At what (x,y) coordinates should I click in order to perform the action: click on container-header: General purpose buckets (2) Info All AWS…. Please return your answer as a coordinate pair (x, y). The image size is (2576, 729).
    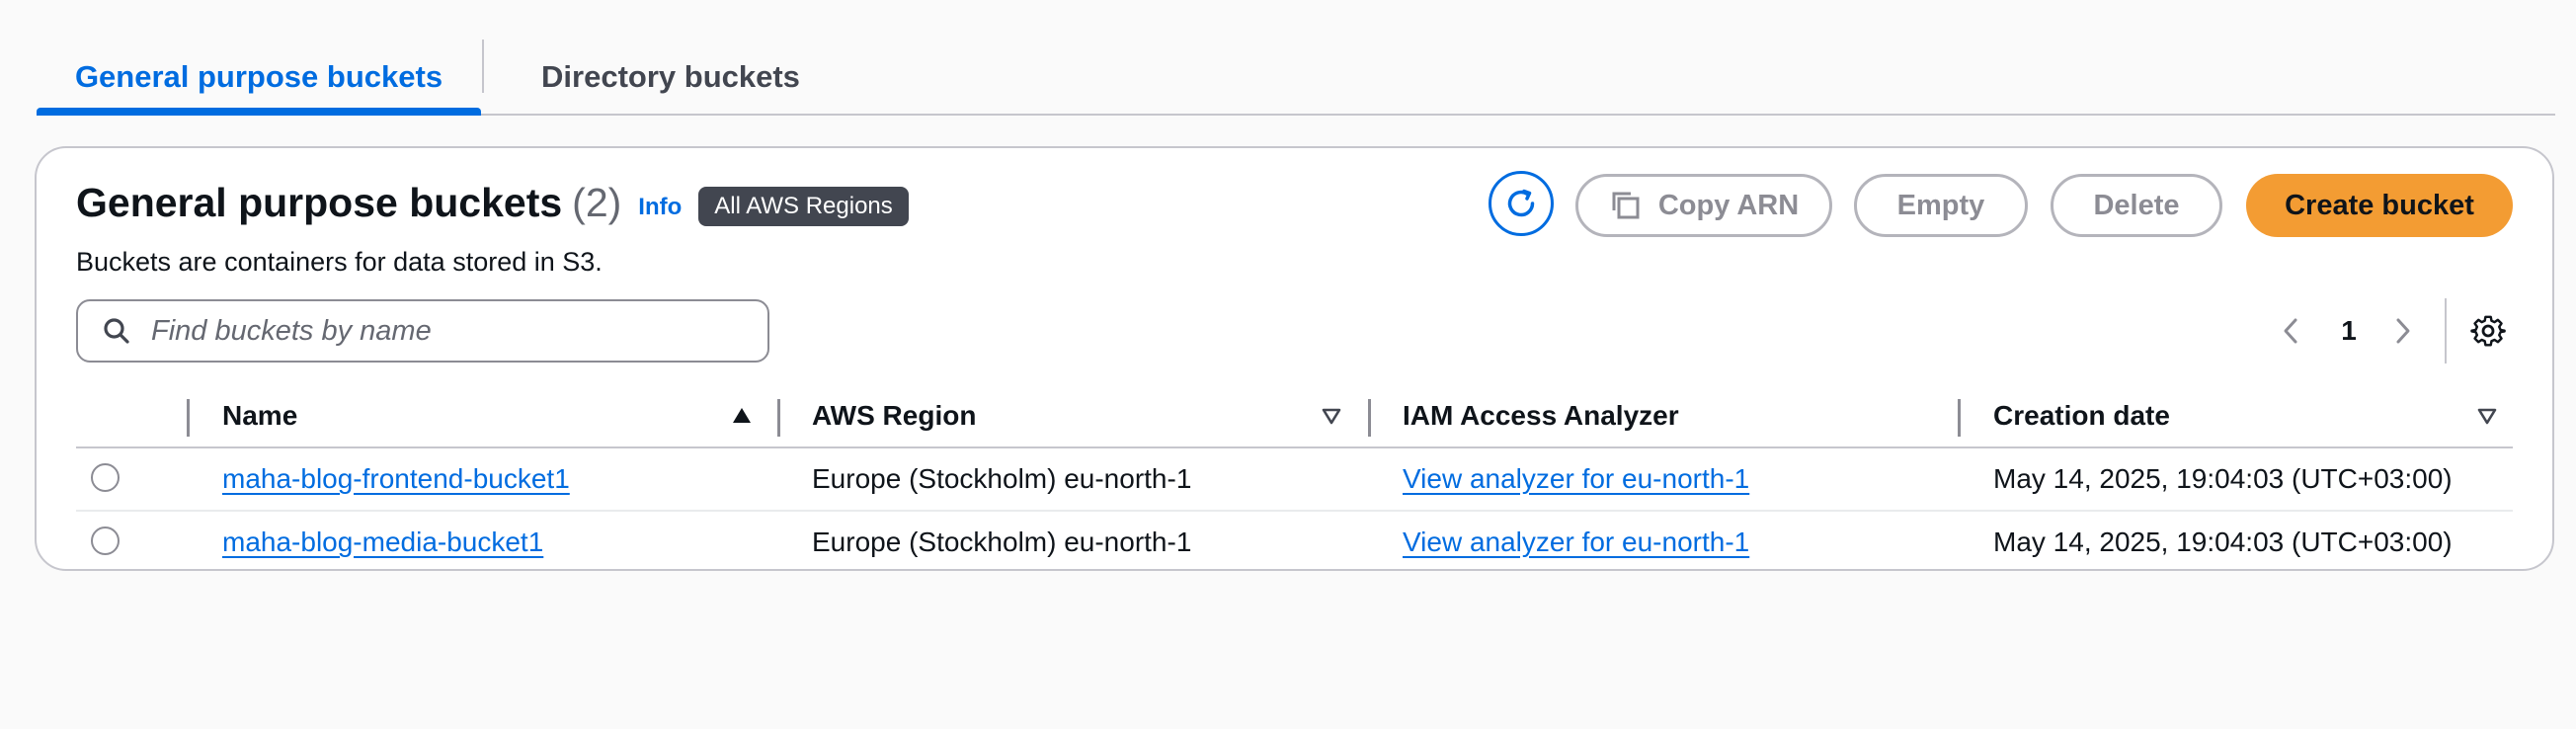
    Looking at the image, I should click on (492, 203).